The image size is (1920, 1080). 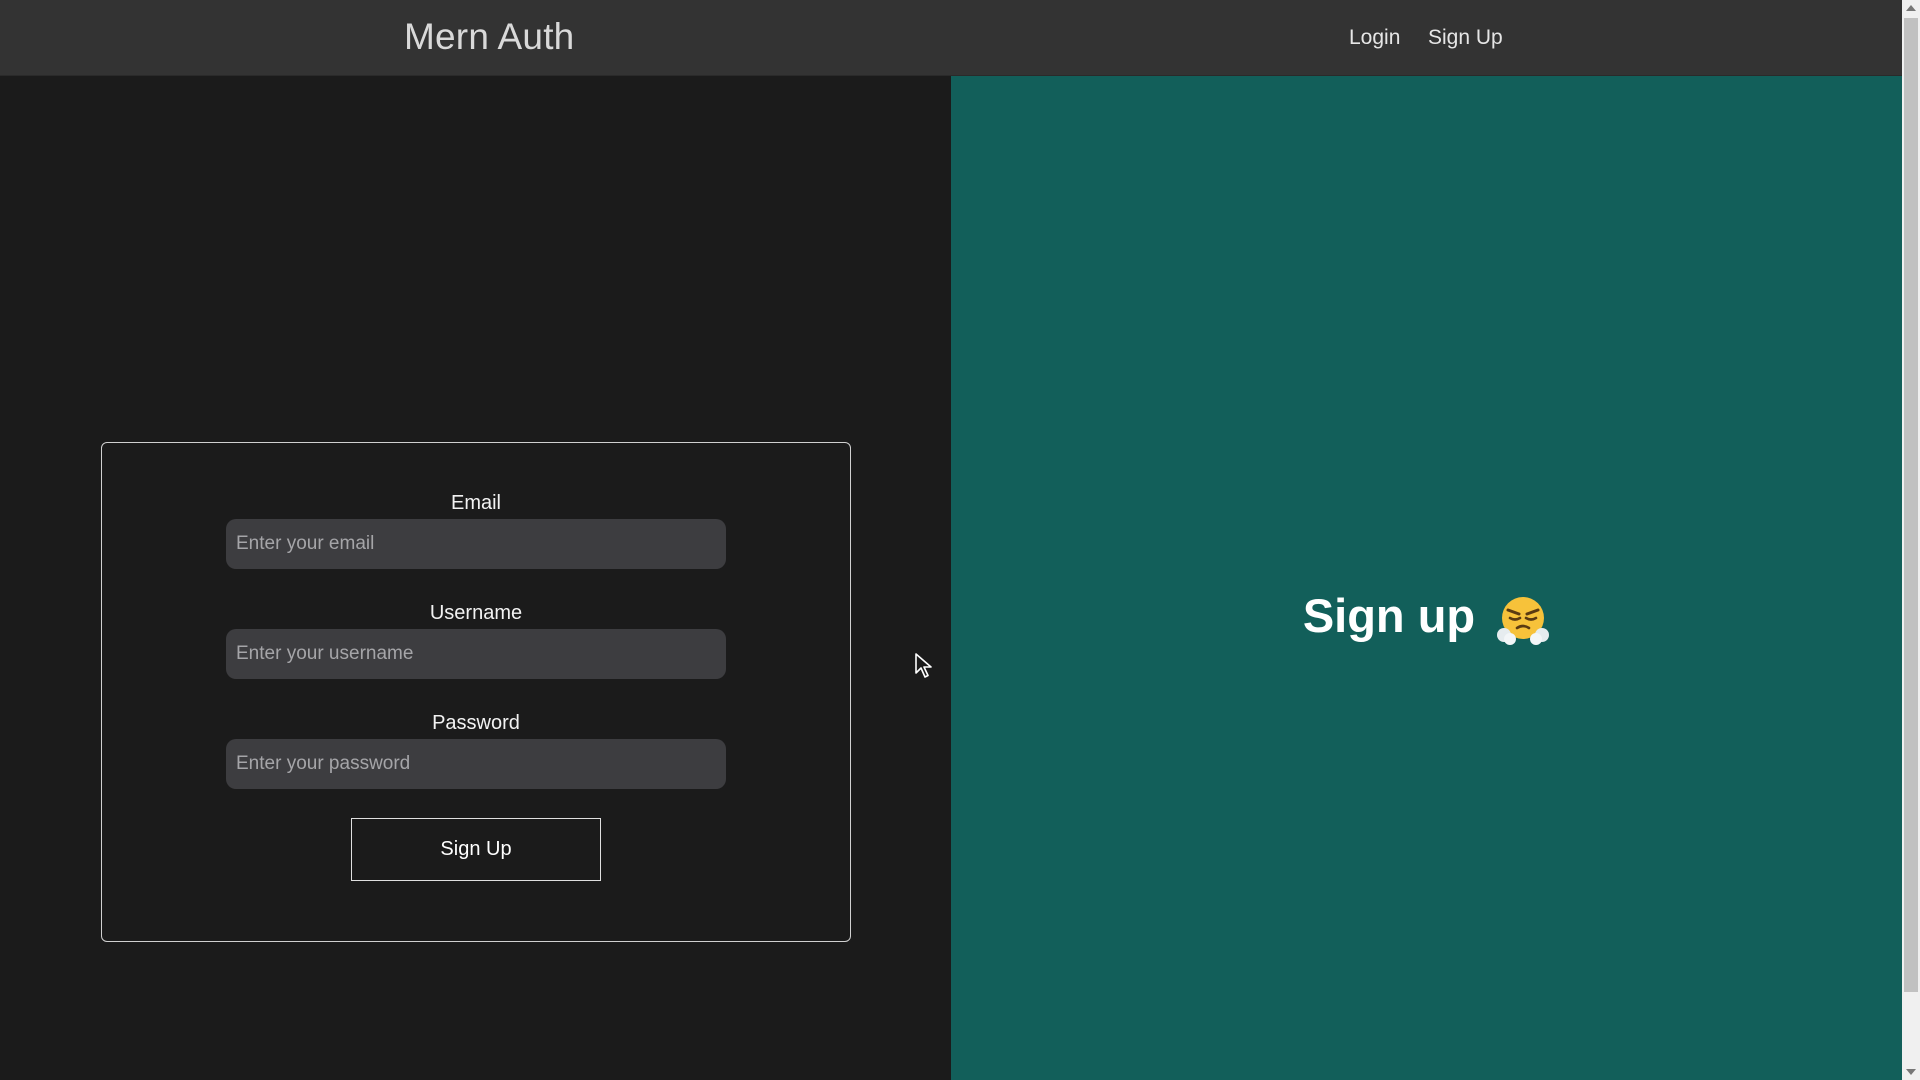 What do you see at coordinates (489, 37) in the screenshot?
I see `brand-title: Mern Auth` at bounding box center [489, 37].